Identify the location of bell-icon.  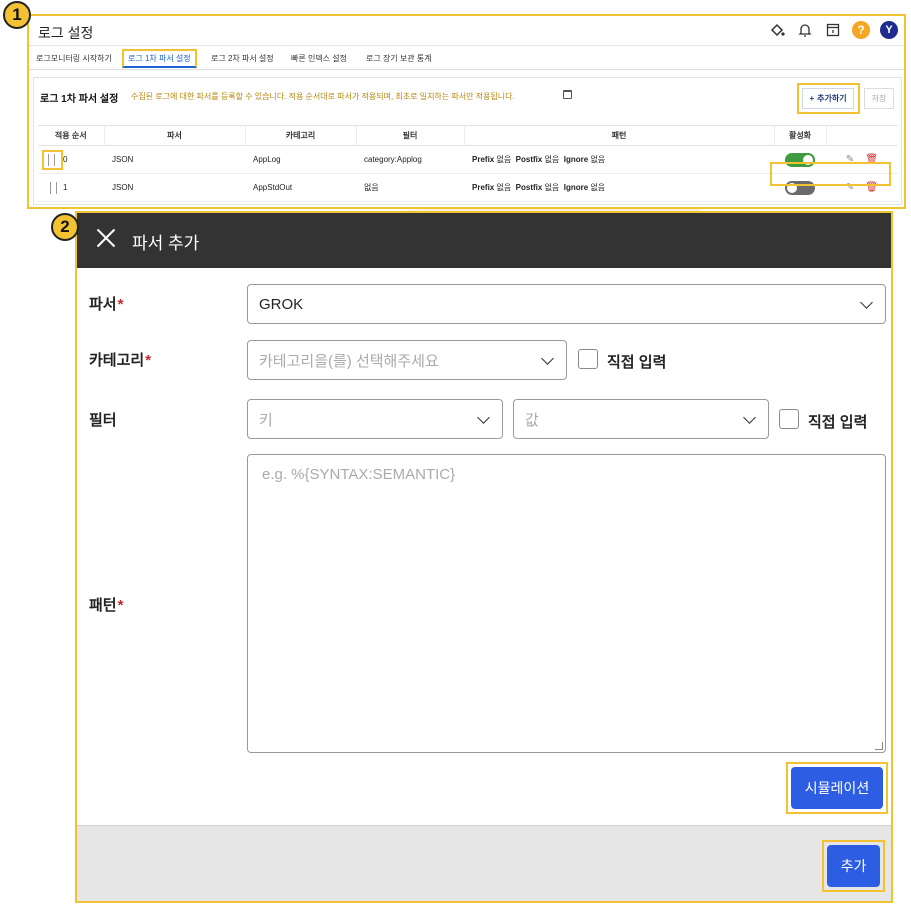
(805, 30).